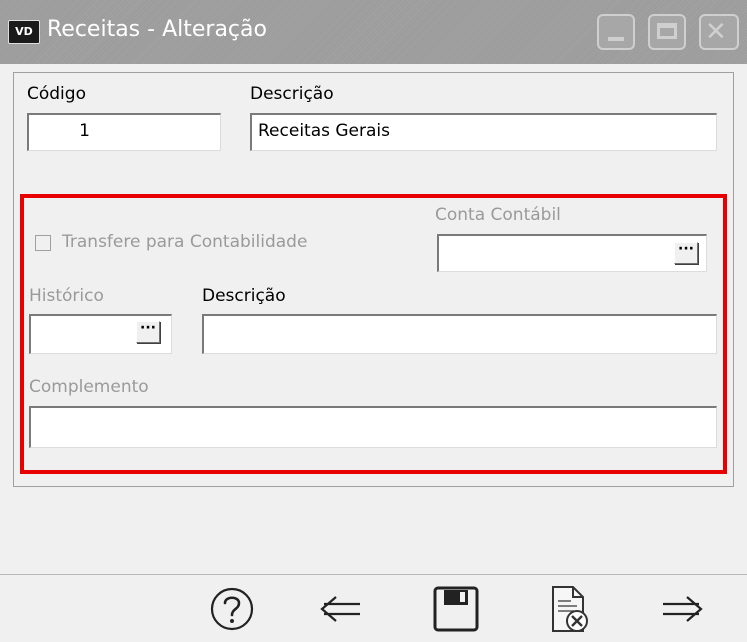 The width and height of the screenshot is (747, 642). I want to click on save-icon, so click(456, 609).